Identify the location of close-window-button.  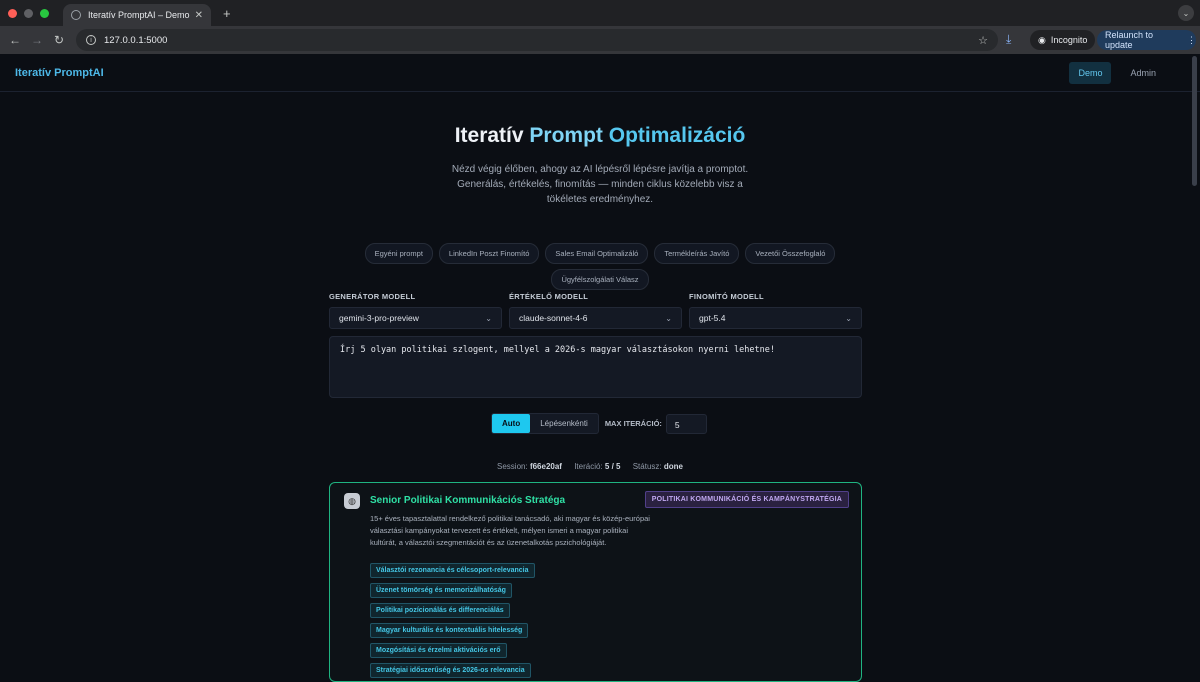
(12, 13).